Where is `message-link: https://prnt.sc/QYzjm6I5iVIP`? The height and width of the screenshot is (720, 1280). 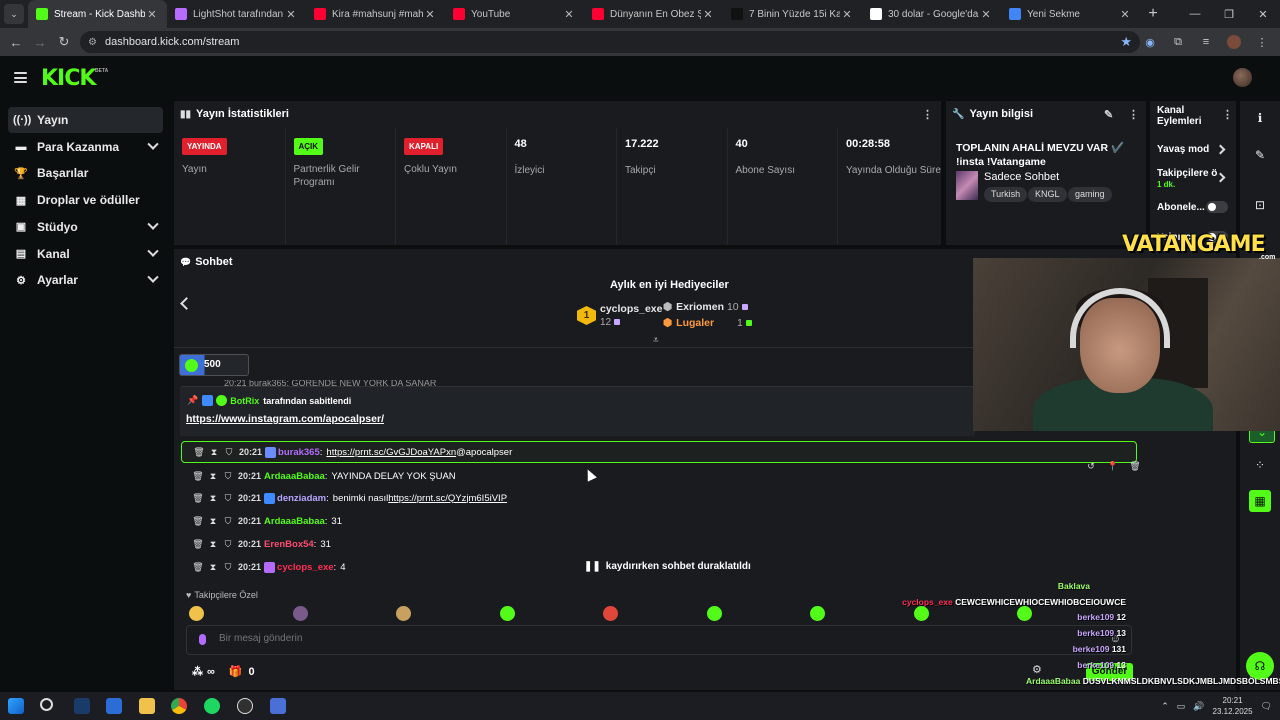 message-link: https://prnt.sc/QYzjm6I5iVIP is located at coordinates (447, 498).